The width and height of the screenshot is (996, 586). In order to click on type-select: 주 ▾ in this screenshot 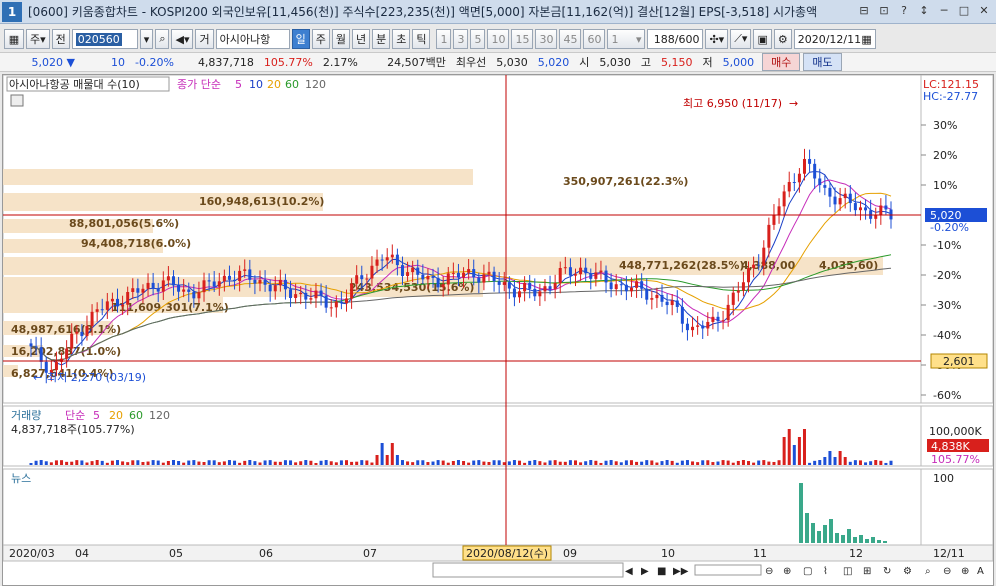, I will do `click(38, 39)`.